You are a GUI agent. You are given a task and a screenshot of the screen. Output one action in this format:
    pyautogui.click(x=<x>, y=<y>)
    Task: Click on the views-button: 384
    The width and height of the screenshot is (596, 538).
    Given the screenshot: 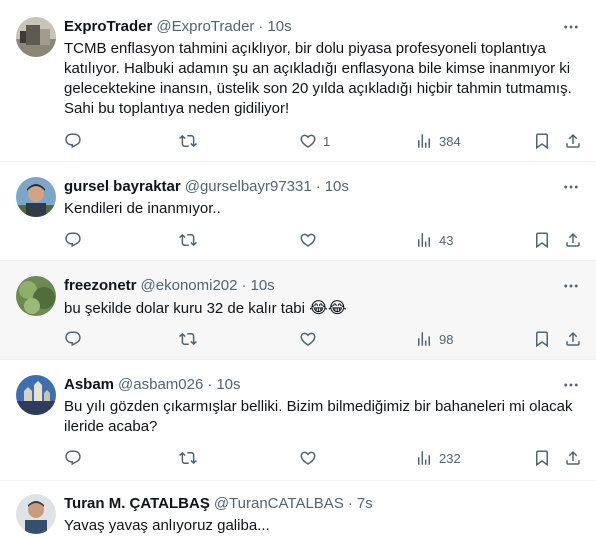 What is the action you would take?
    pyautogui.click(x=438, y=141)
    